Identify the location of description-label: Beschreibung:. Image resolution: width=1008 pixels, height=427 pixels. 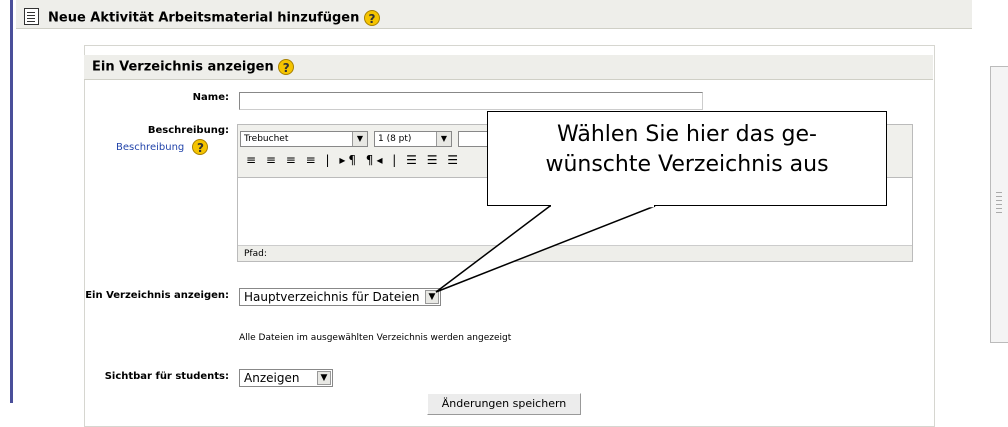
(188, 130).